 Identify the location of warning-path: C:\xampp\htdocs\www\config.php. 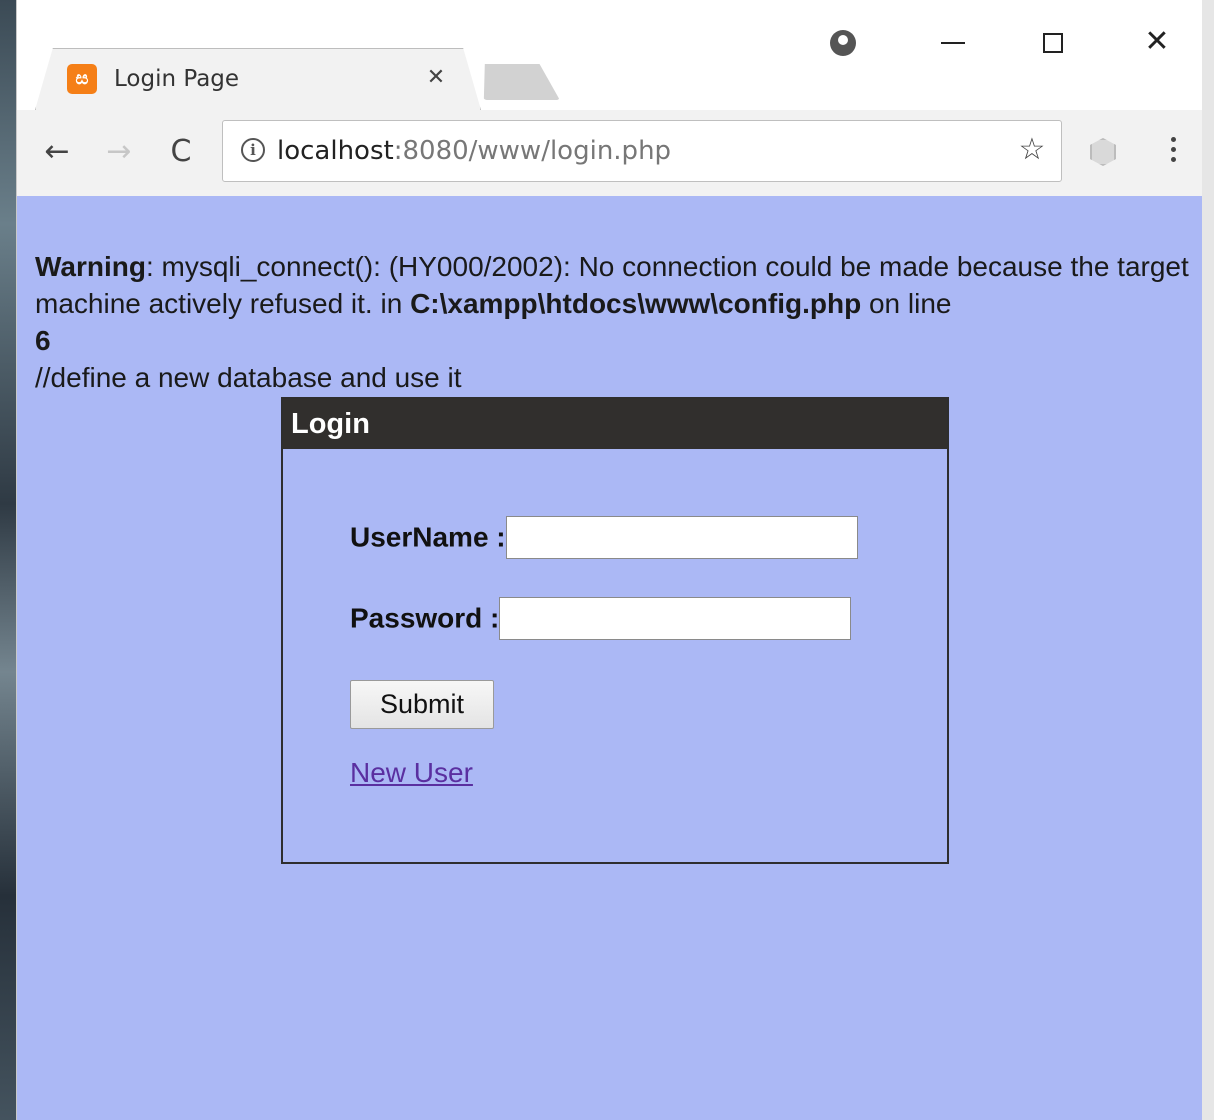
(636, 303).